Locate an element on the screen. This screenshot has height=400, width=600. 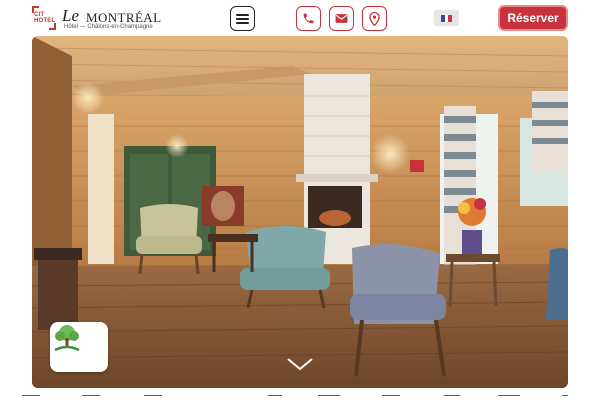
chevron-down-icon is located at coordinates (300, 364).